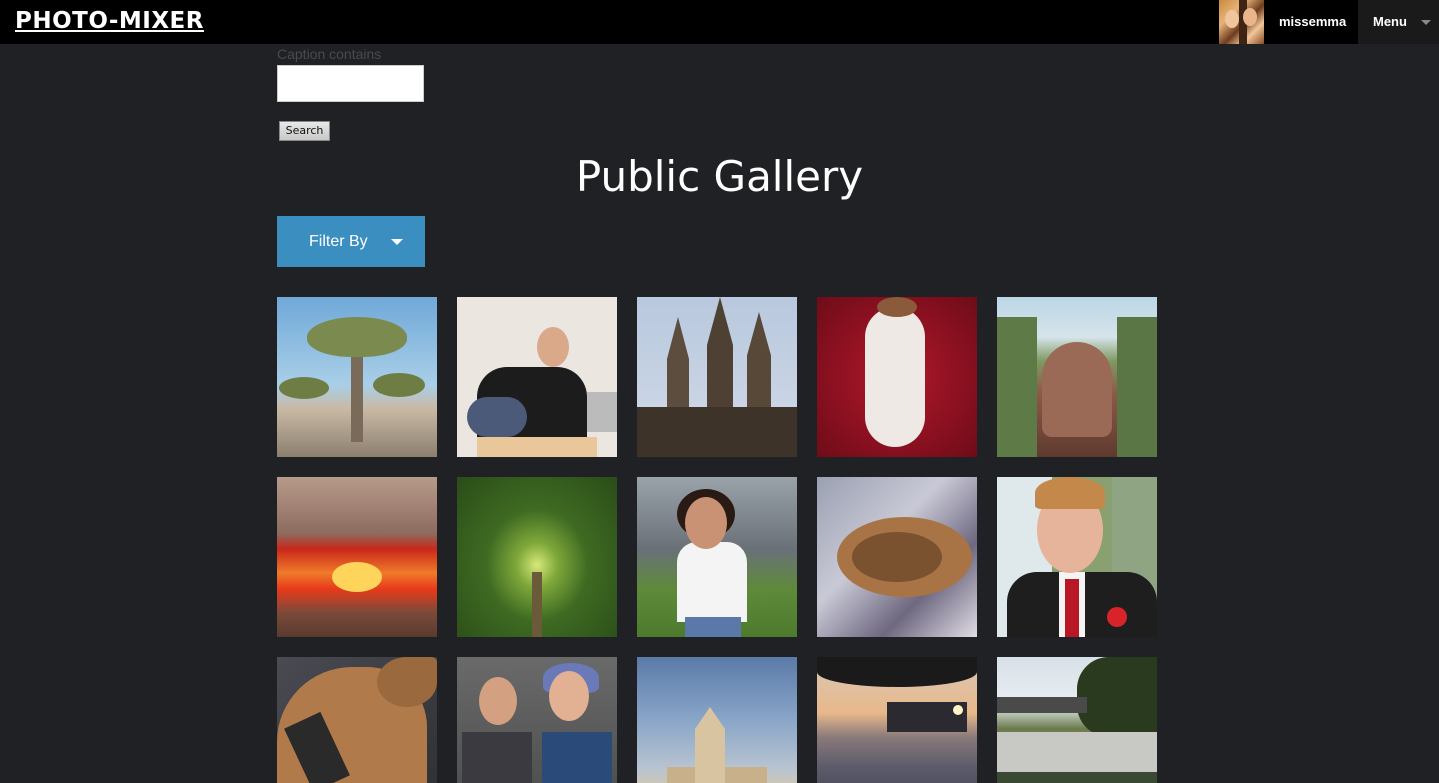  Describe the element at coordinates (719, 176) in the screenshot. I see `page-title: Public Gallery` at that location.